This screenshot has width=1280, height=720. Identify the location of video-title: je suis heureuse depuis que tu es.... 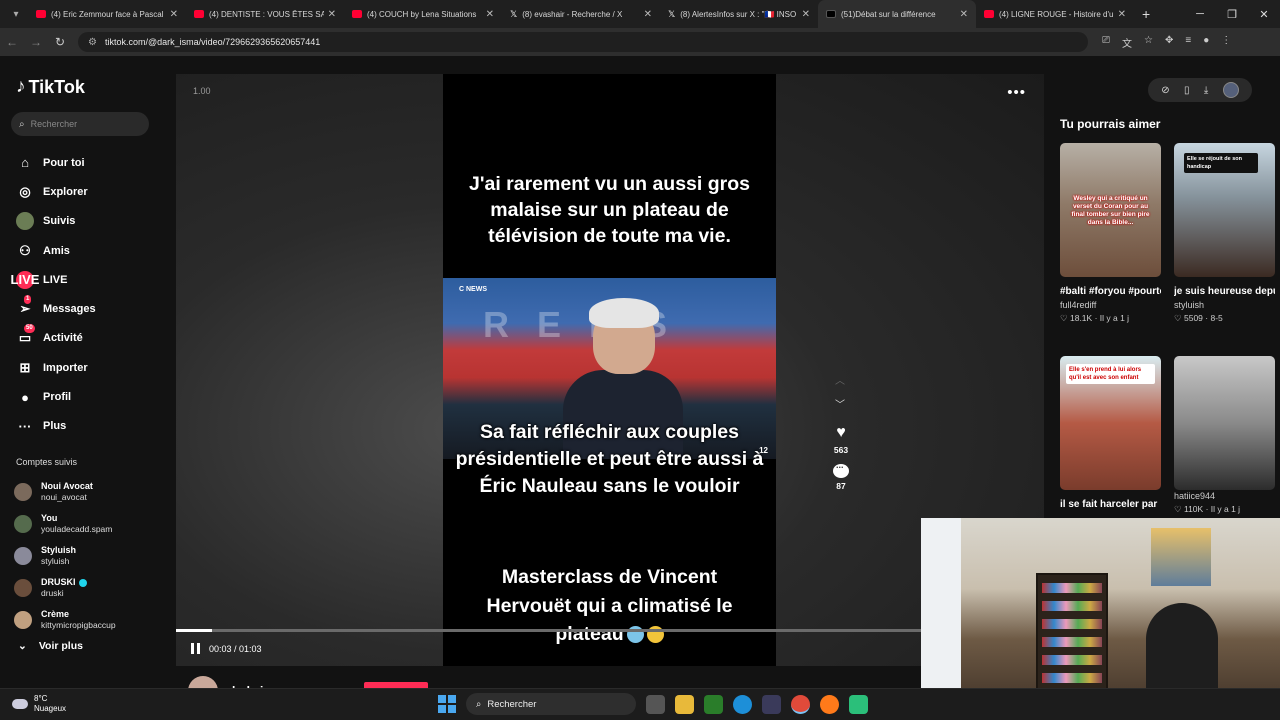
(1224, 291).